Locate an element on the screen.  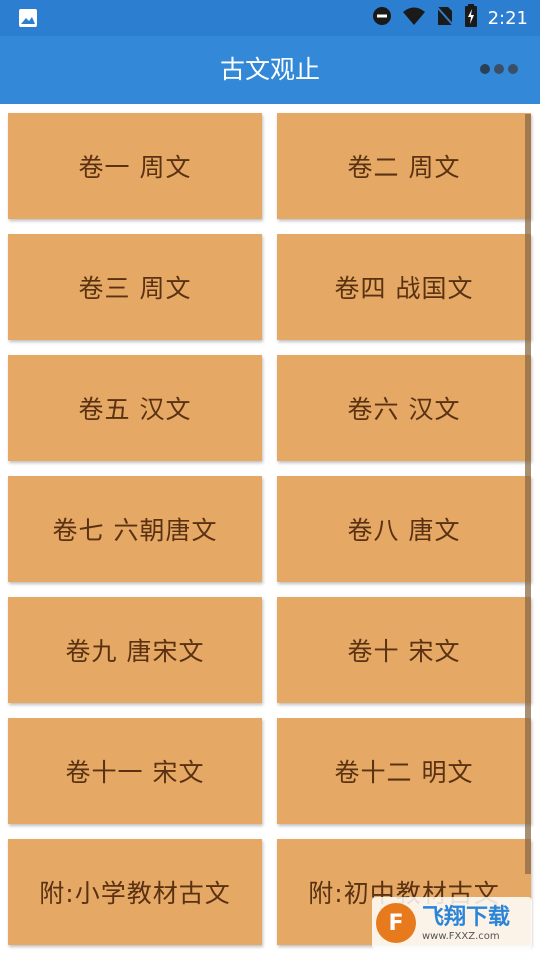
volume-button-9: 卷九 唐宋文 is located at coordinates (135, 650).